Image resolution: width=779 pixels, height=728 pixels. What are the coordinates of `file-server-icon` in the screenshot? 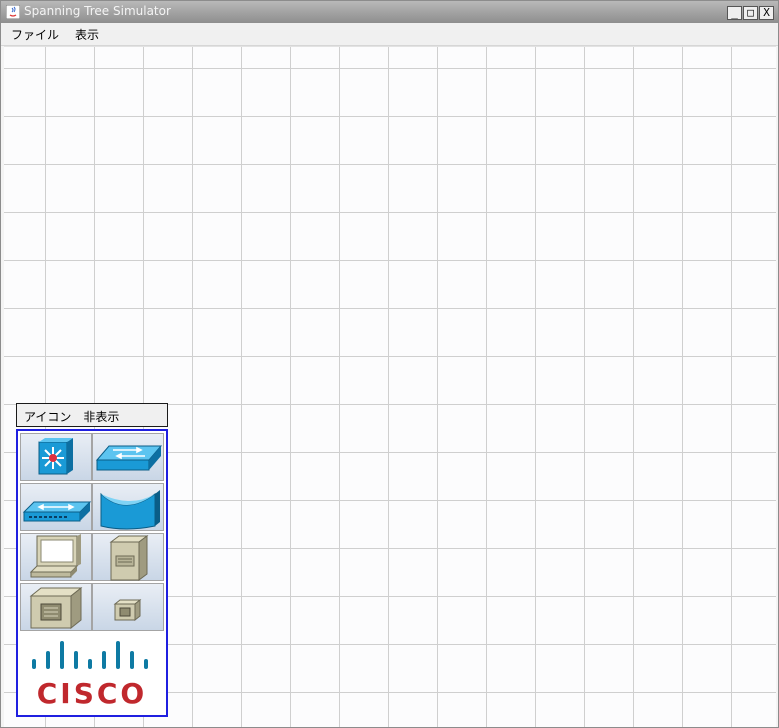 It's located at (56, 608).